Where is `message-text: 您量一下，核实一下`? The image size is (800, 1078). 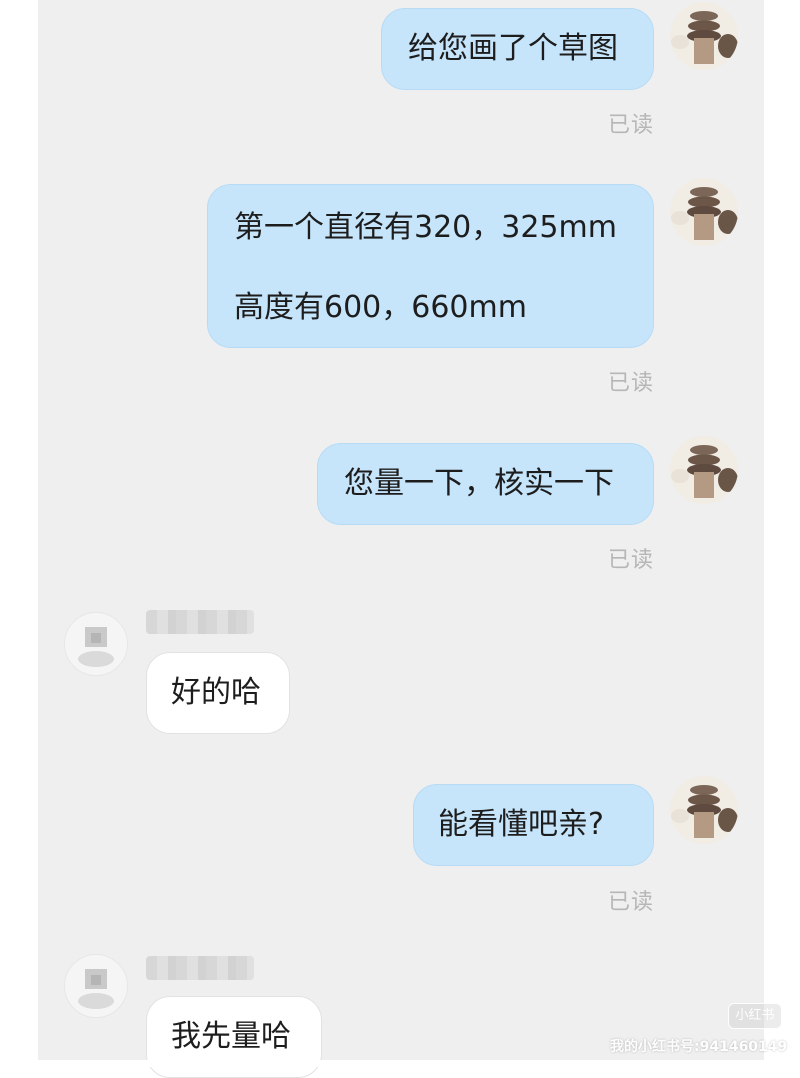 message-text: 您量一下，核实一下 is located at coordinates (479, 483).